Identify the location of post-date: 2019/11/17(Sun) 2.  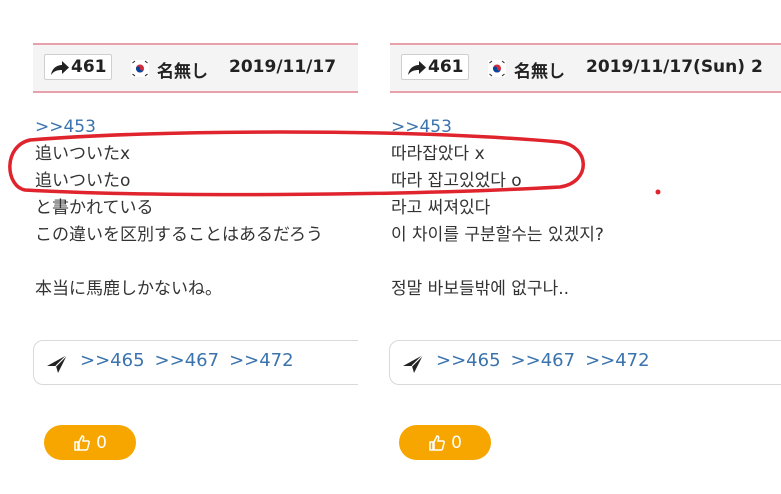
(674, 67).